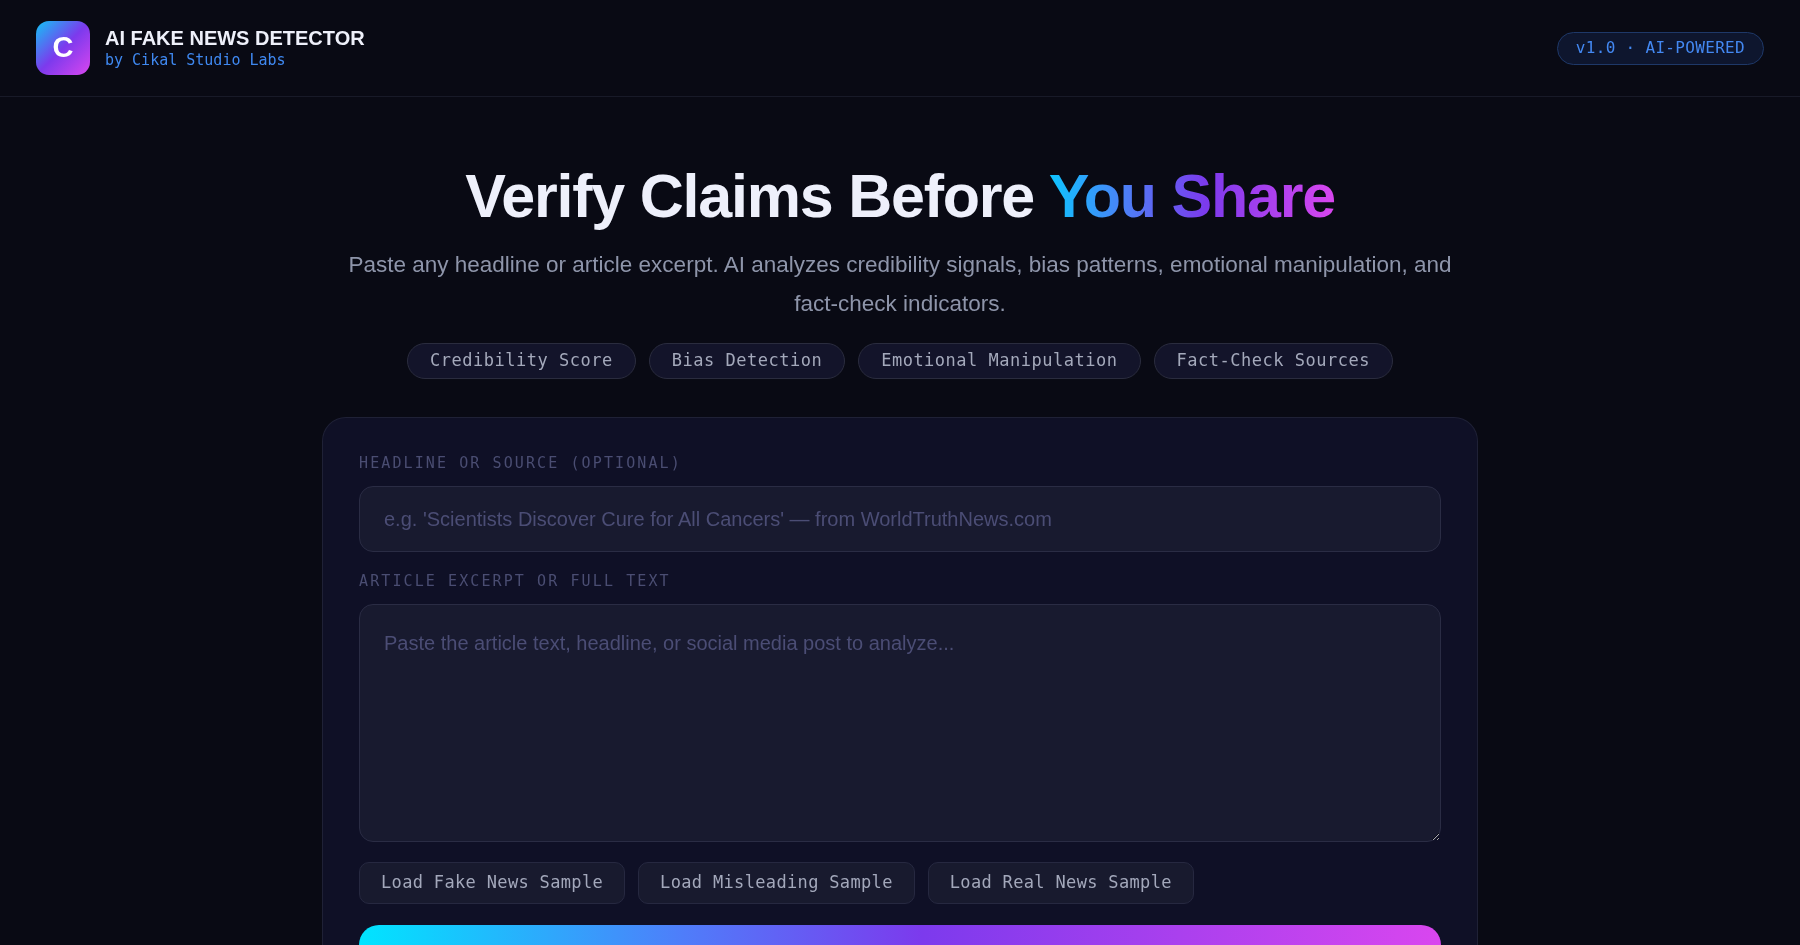 This screenshot has width=1800, height=945. I want to click on input-field: e.g. 'Scientists Discover Cure for All Cancers' — from WorldTruthNews.com, so click(900, 519).